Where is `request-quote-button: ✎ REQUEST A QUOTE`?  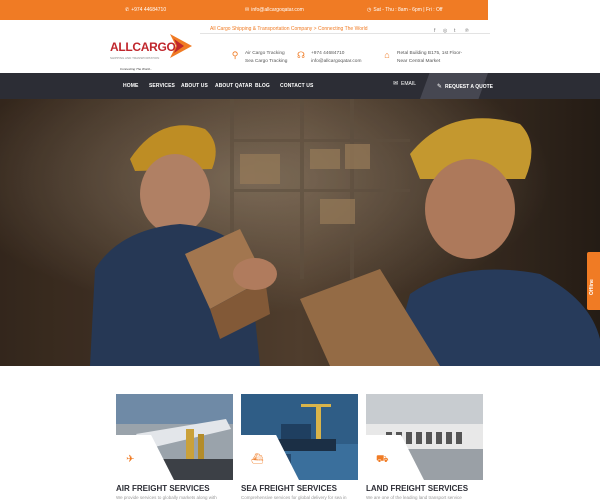 request-quote-button: ✎ REQUEST A QUOTE is located at coordinates (465, 87).